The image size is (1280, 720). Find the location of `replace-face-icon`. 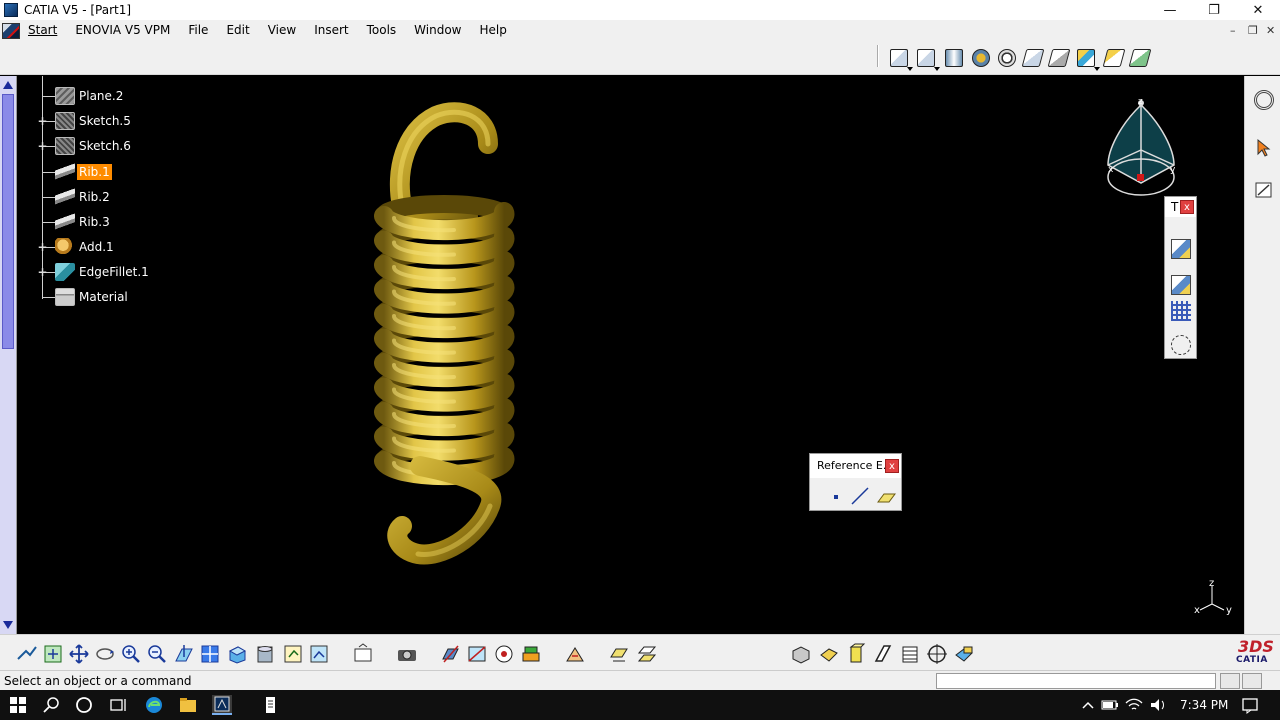

replace-face-icon is located at coordinates (964, 654).